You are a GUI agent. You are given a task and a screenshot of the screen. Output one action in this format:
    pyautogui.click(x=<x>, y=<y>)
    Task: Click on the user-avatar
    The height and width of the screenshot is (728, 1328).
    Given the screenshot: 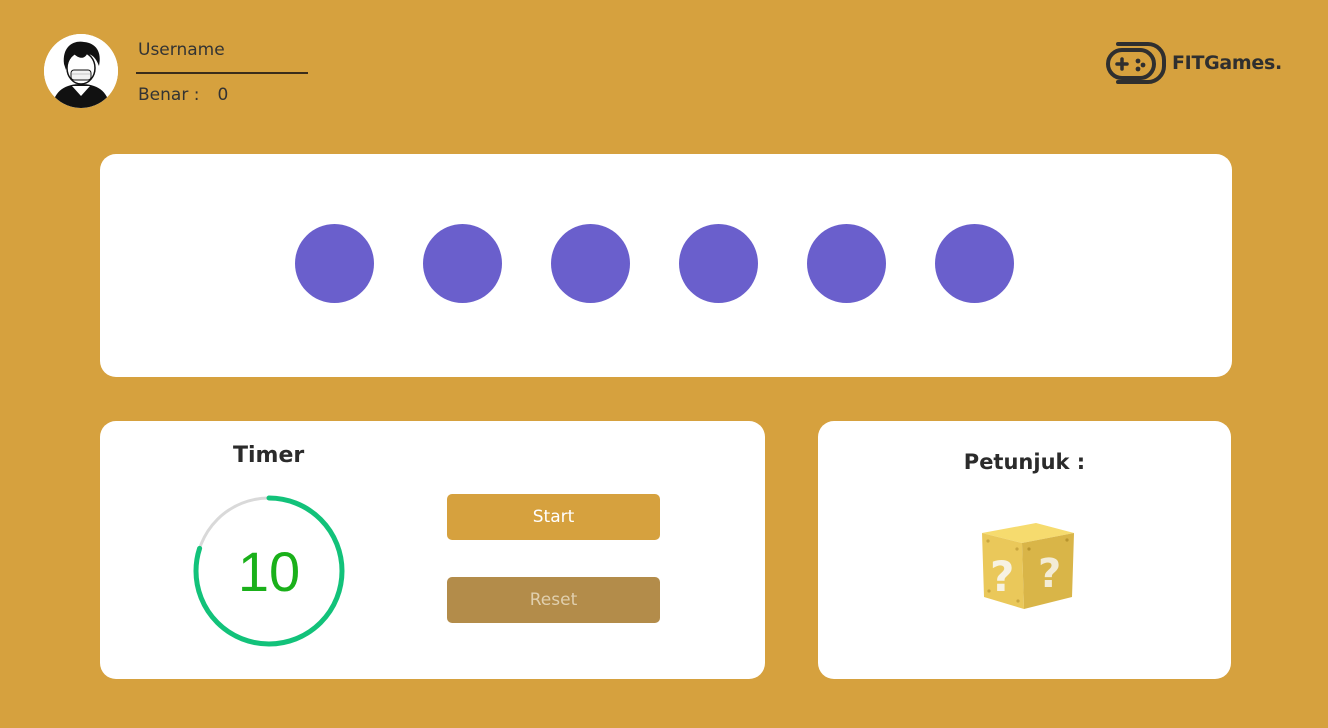 What is the action you would take?
    pyautogui.click(x=81, y=71)
    